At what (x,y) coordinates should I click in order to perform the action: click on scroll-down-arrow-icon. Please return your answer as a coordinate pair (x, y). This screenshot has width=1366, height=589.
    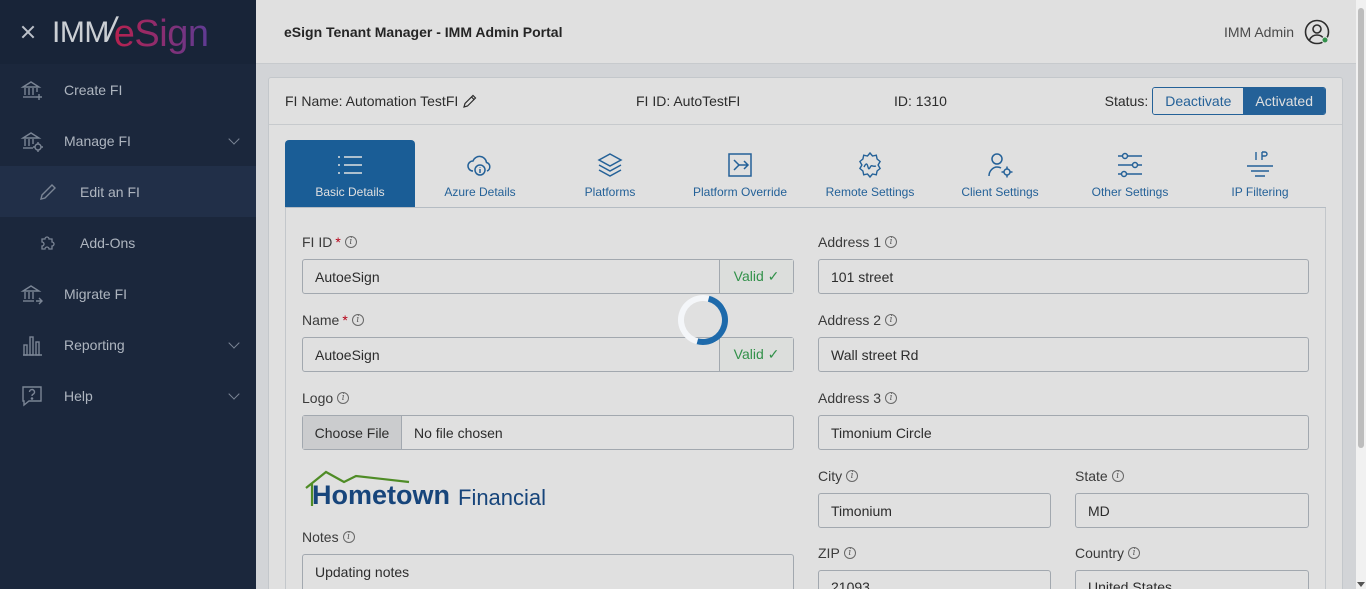
    Looking at the image, I should click on (1361, 584).